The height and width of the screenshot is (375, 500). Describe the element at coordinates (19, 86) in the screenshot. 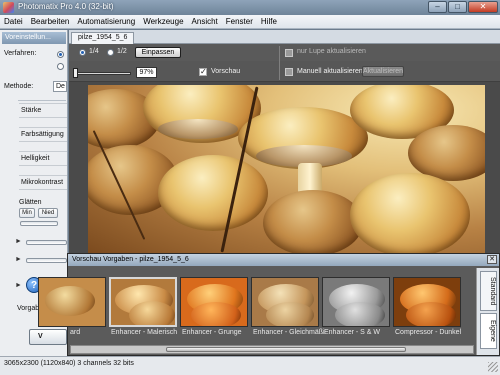

I see `methode-label: Methode:` at that location.